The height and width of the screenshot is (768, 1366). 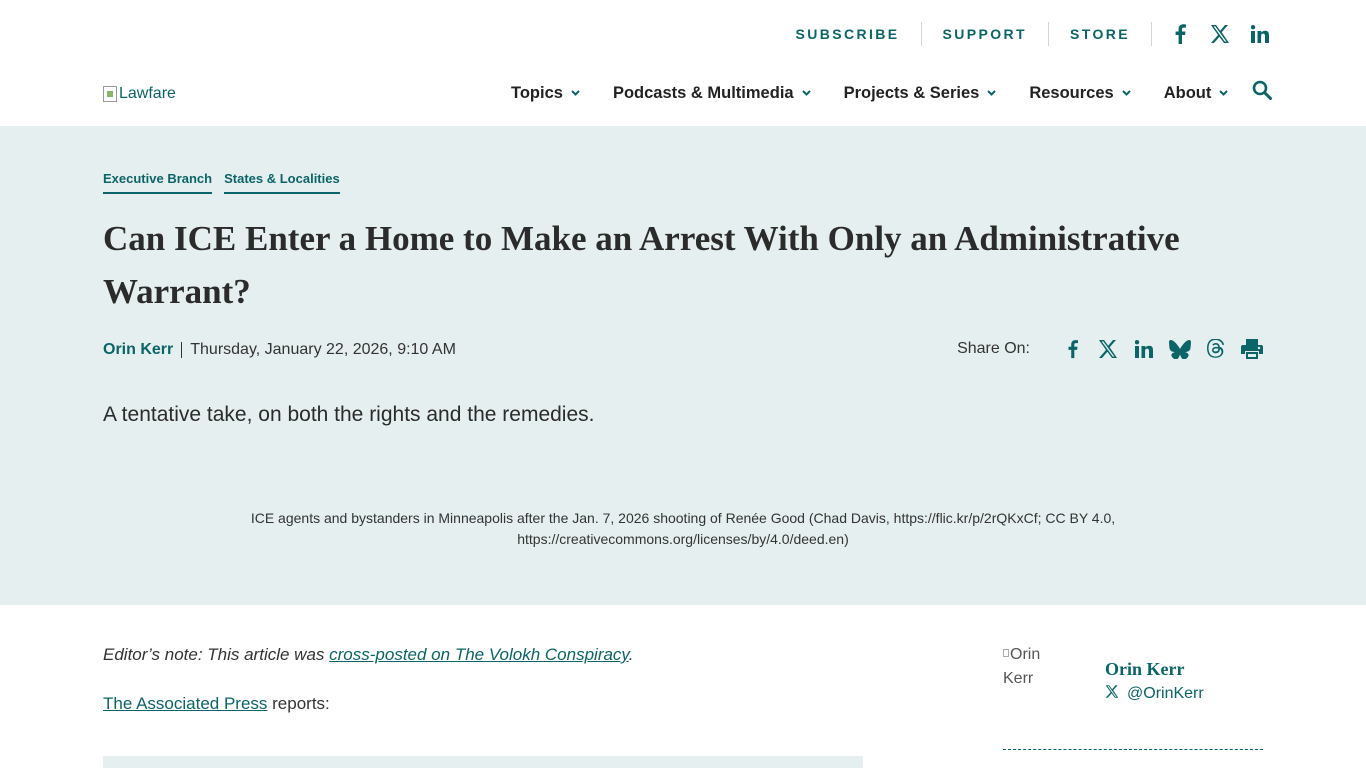 I want to click on tag-executive-branch: Executive Branch, so click(x=158, y=182).